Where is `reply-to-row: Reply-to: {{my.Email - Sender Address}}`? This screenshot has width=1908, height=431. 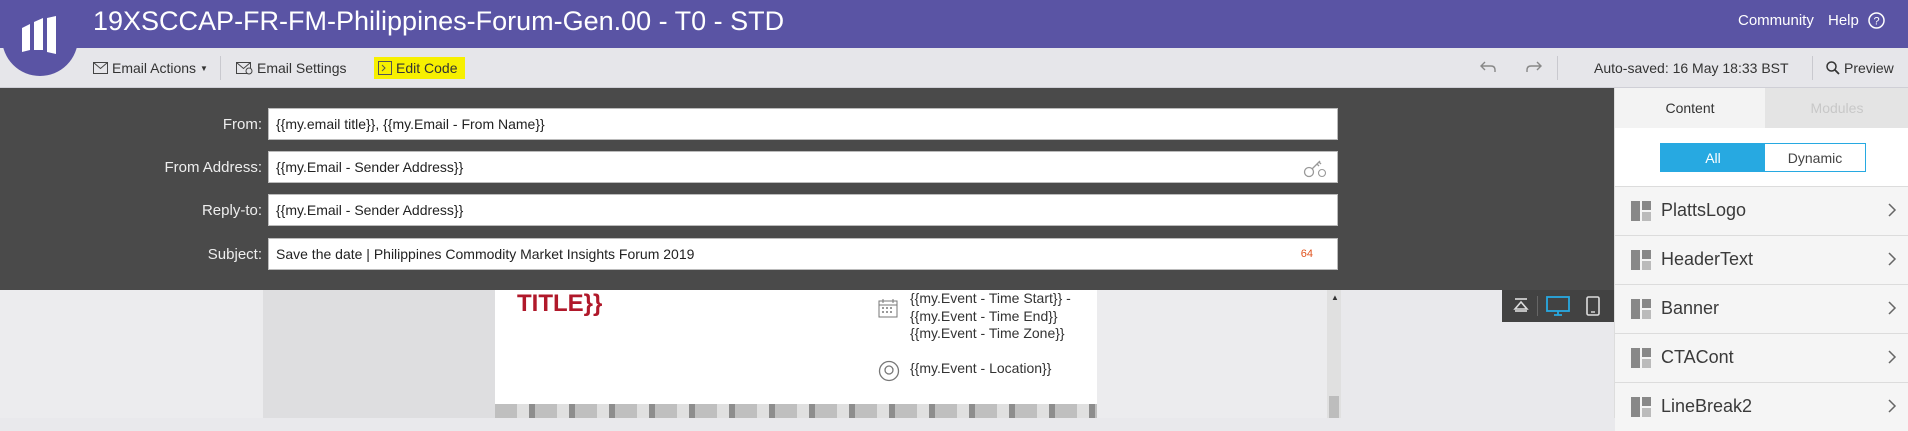 reply-to-row: Reply-to: {{my.Email - Sender Address}} is located at coordinates (670, 210).